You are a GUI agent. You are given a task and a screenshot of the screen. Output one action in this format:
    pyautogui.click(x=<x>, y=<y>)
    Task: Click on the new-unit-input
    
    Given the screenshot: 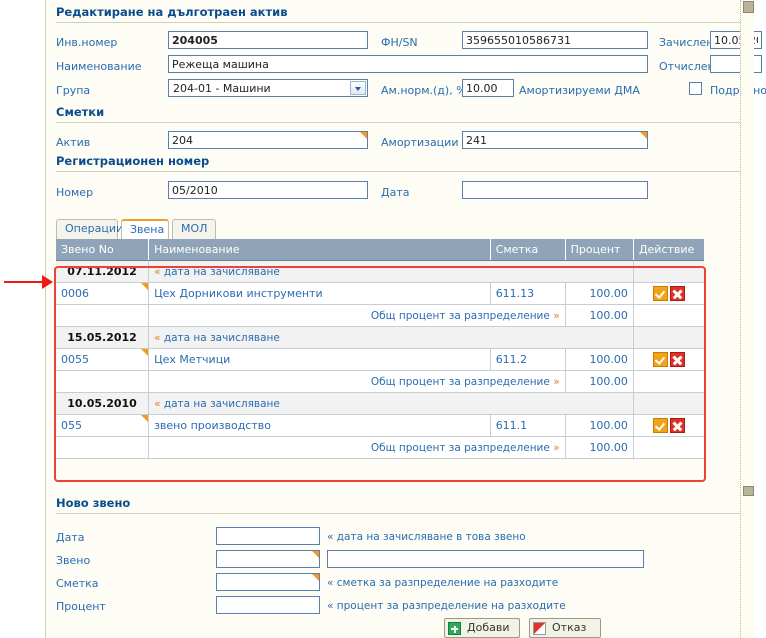 What is the action you would take?
    pyautogui.click(x=268, y=559)
    